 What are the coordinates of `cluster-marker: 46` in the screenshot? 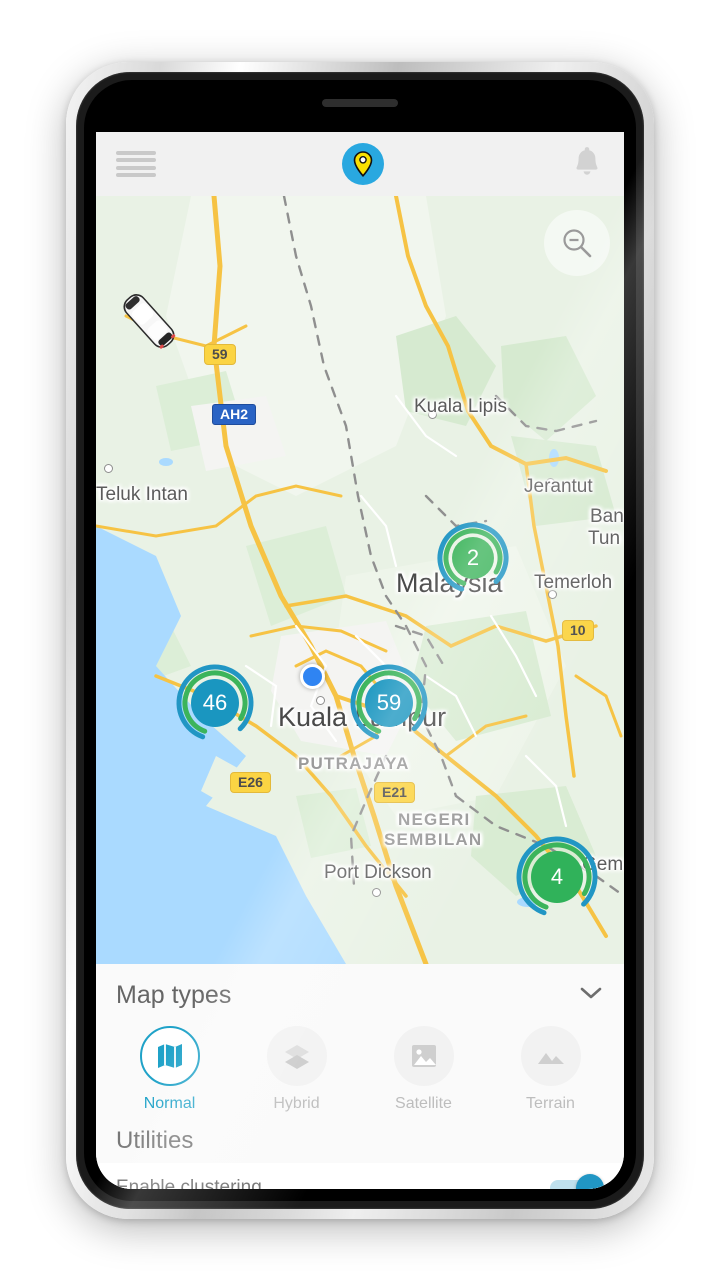 It's located at (215, 703).